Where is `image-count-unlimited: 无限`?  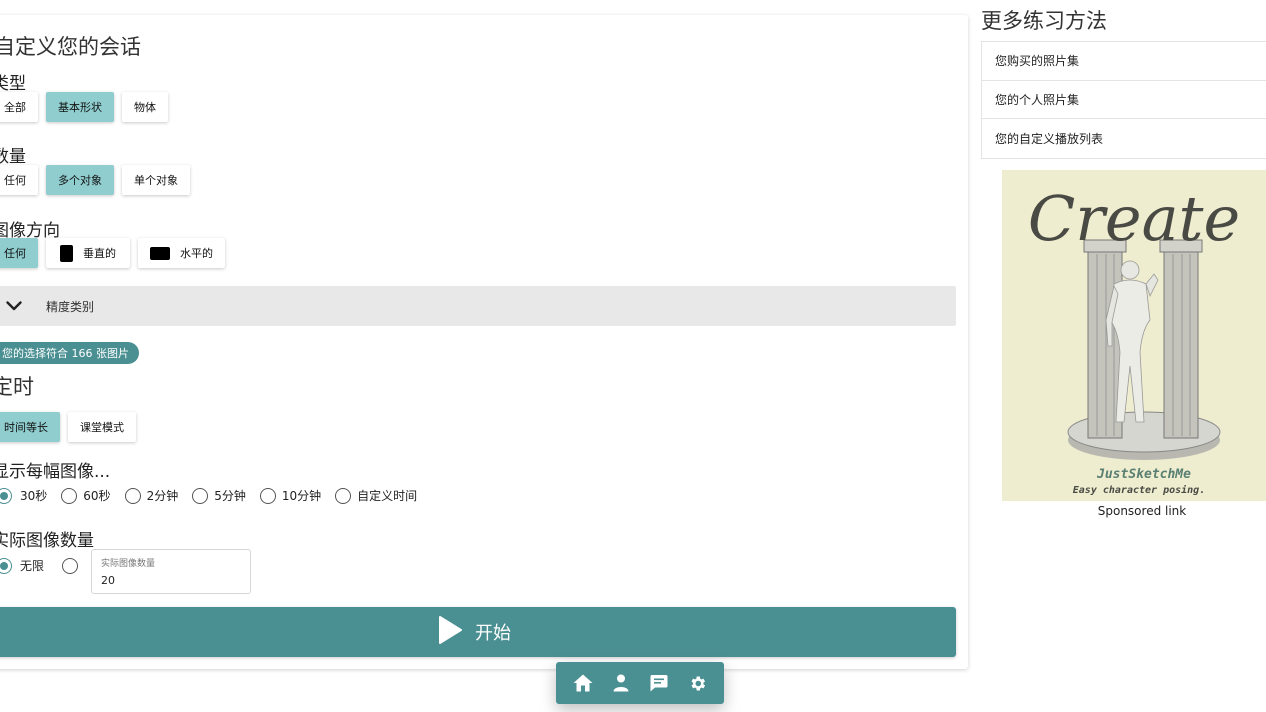
image-count-unlimited: 无限 is located at coordinates (22, 565).